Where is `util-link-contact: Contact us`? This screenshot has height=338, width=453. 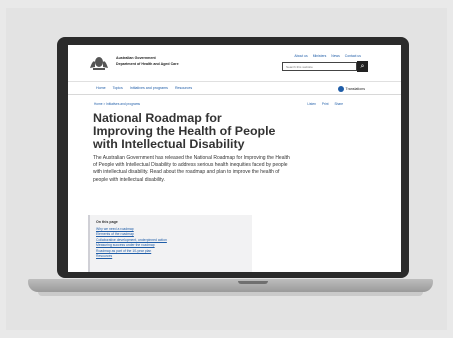 util-link-contact: Contact us is located at coordinates (353, 56).